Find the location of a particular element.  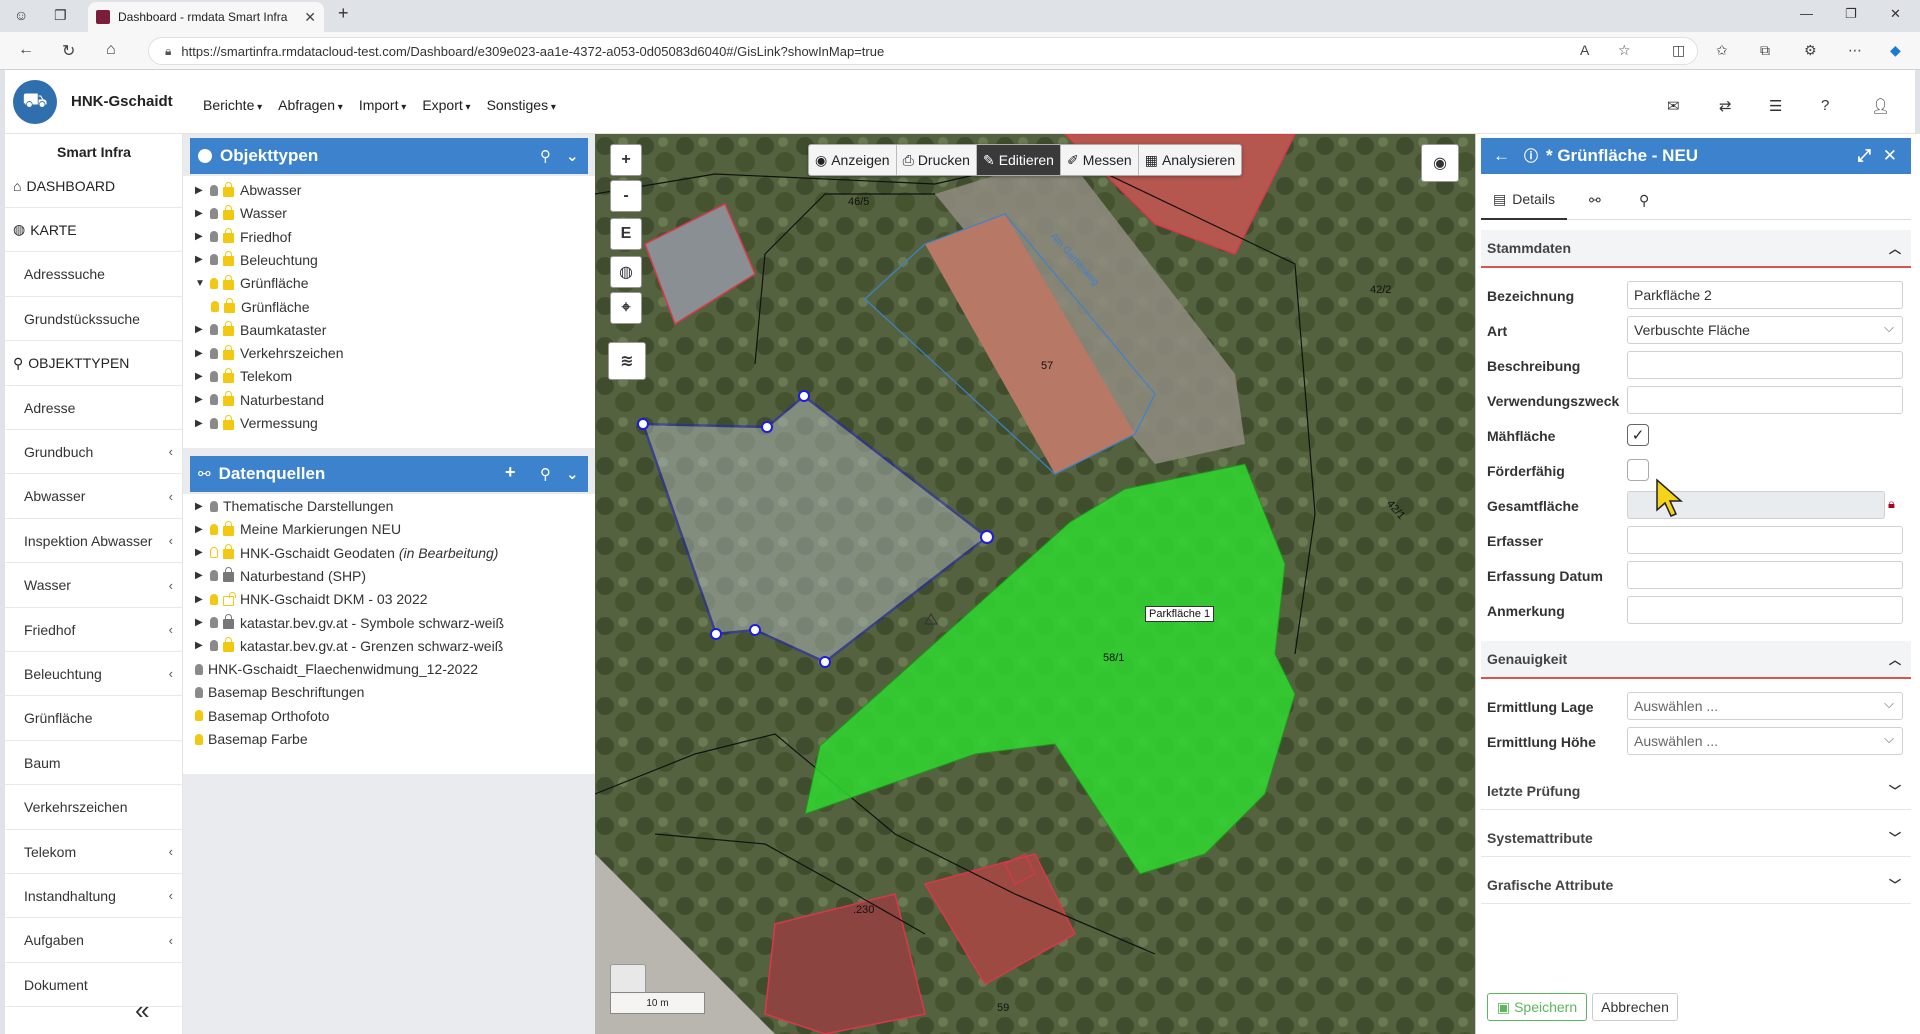

minimap-toggle is located at coordinates (628, 979).